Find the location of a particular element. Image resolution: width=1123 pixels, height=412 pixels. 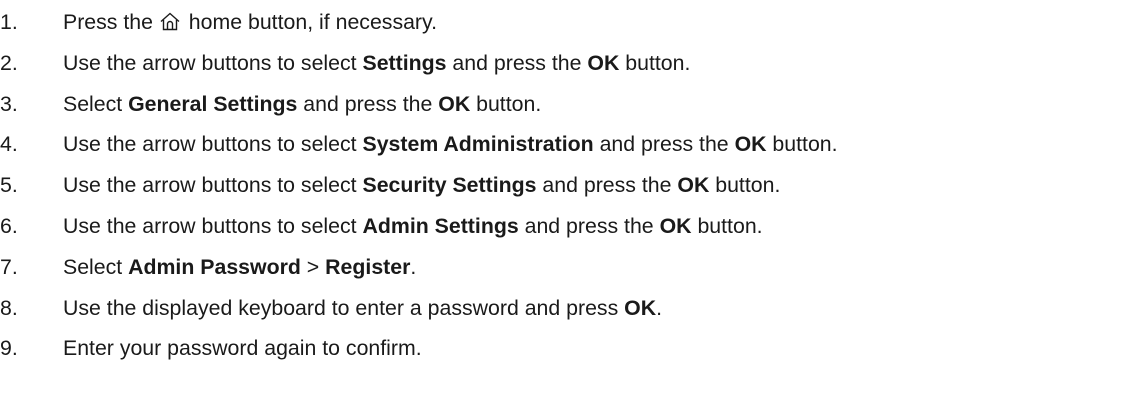

step-number: 1. is located at coordinates (9, 22).